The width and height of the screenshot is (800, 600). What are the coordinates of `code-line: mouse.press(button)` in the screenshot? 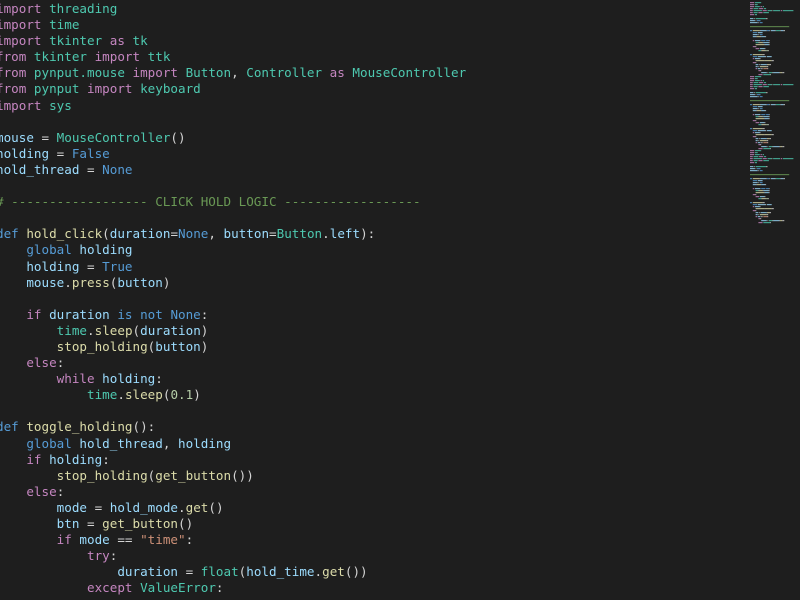 It's located at (368, 283).